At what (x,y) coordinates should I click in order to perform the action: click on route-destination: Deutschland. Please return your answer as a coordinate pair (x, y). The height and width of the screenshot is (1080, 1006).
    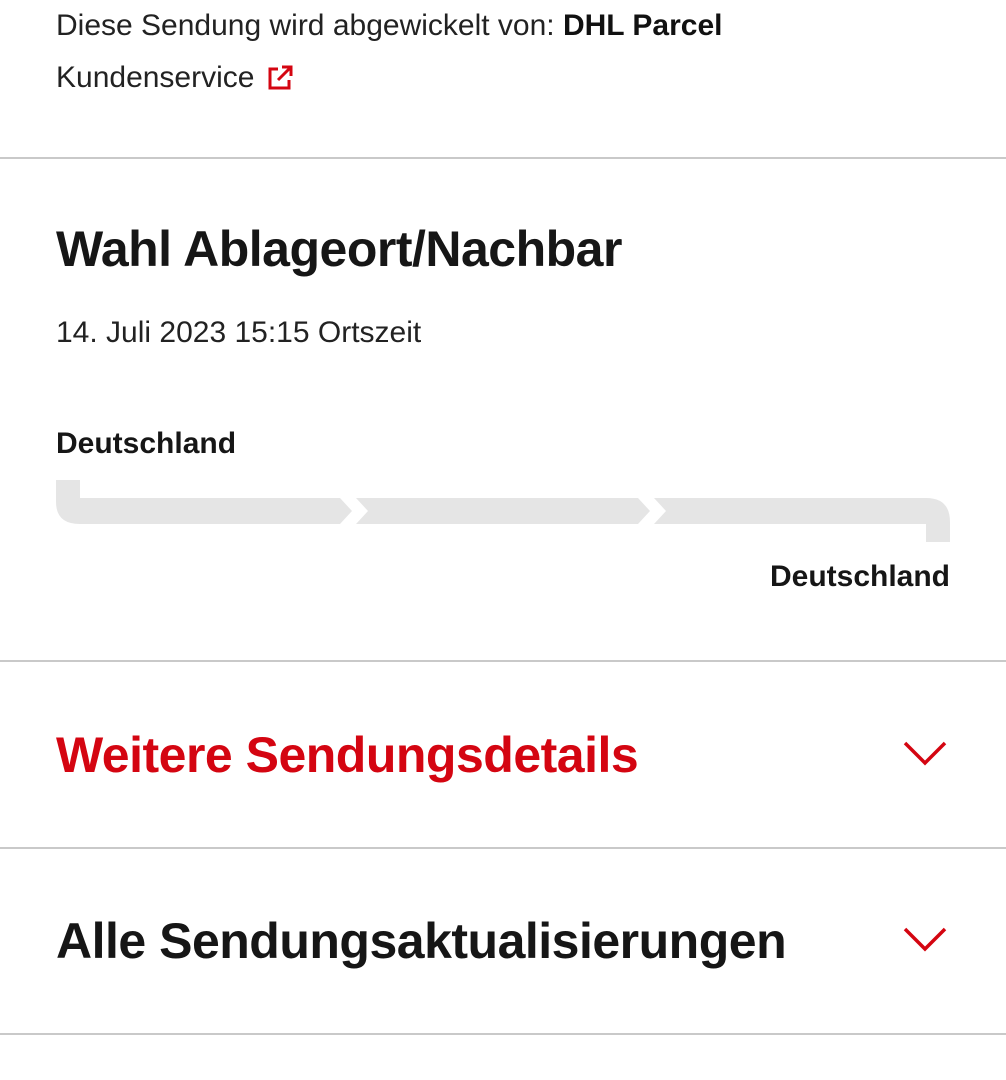
    Looking at the image, I should click on (859, 576).